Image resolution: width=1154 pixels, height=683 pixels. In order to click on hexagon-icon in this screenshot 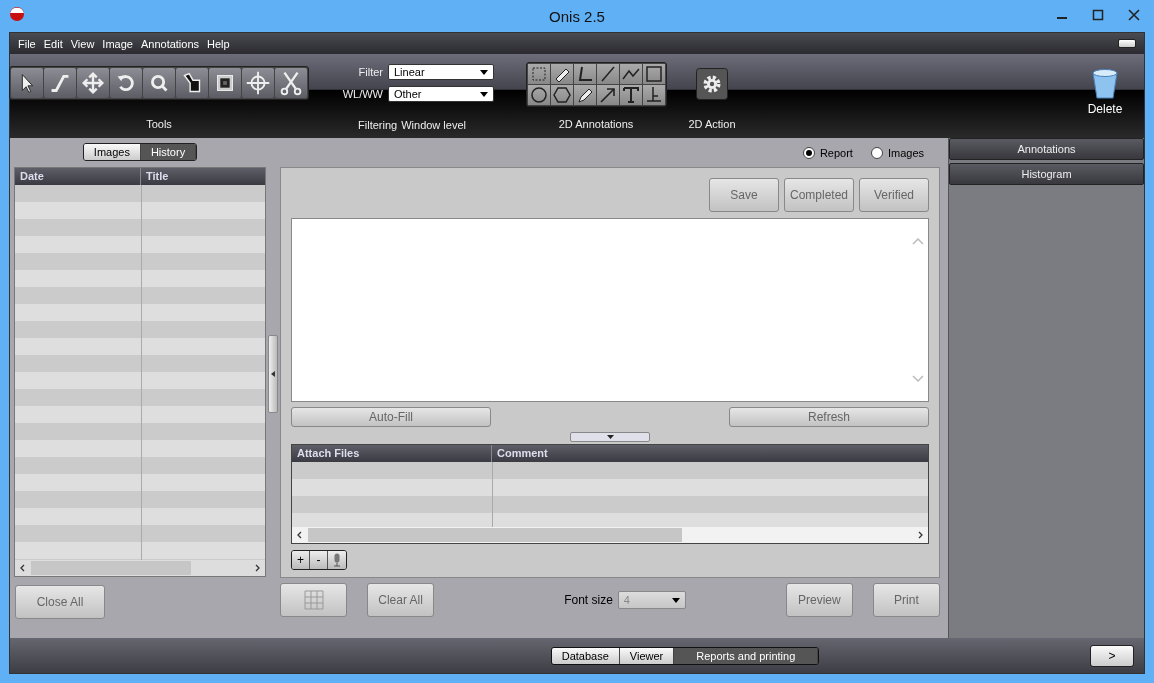, I will do `click(561, 95)`.